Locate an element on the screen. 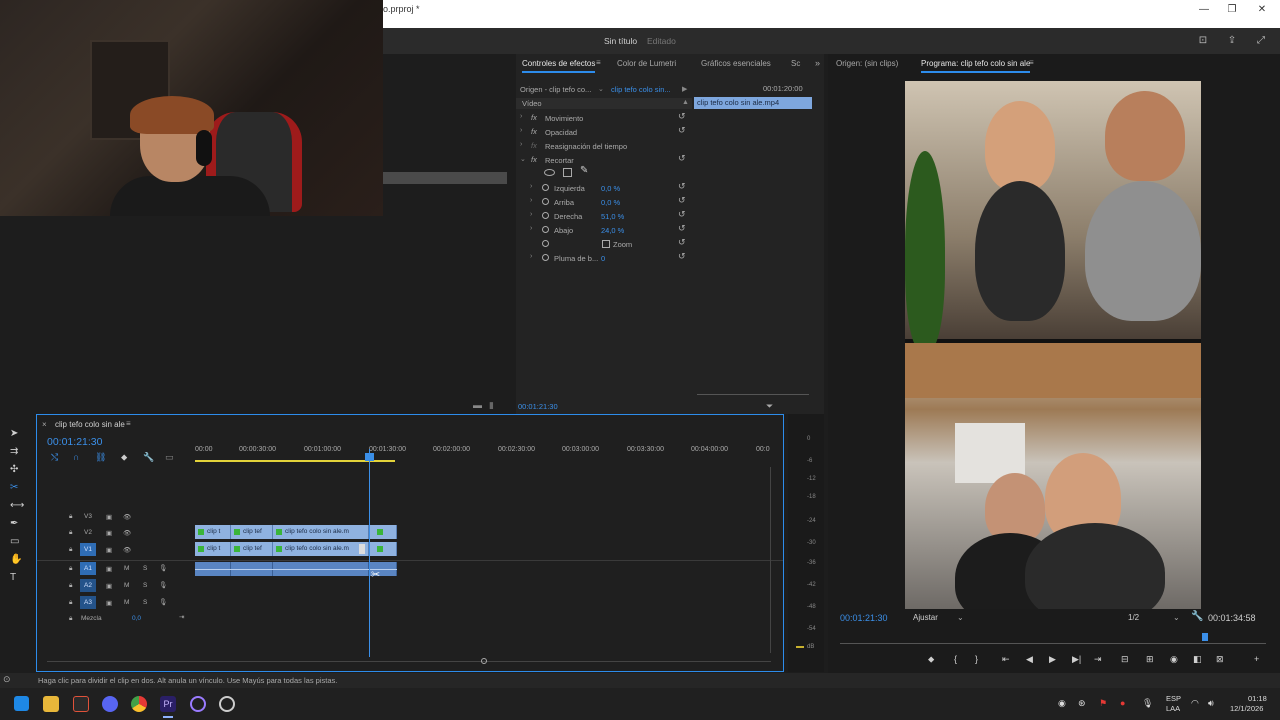  share-icon: ⇪ is located at coordinates (1232, 41).